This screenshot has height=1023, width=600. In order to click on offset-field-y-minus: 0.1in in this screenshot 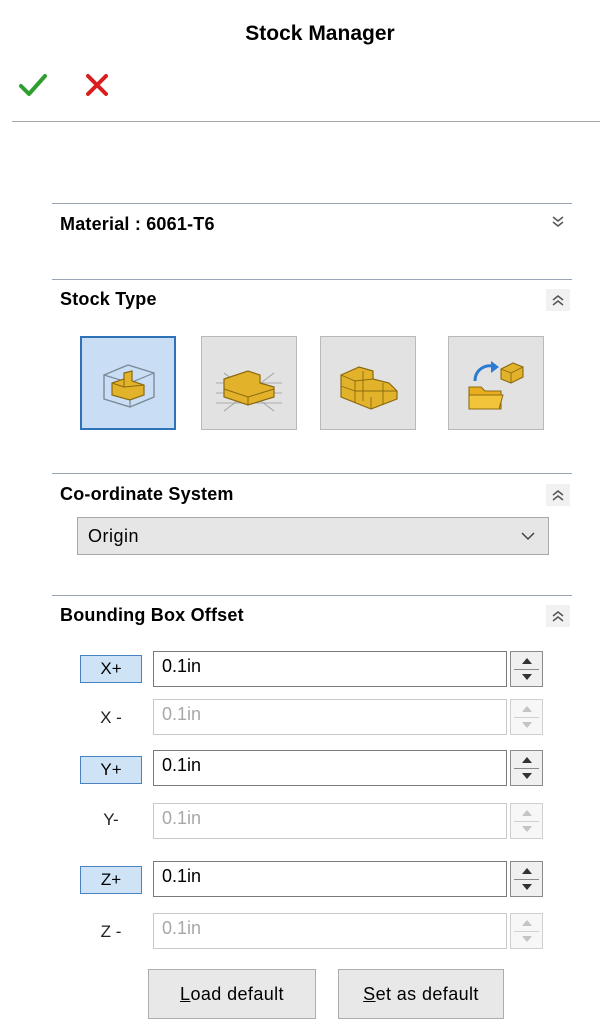, I will do `click(330, 821)`.